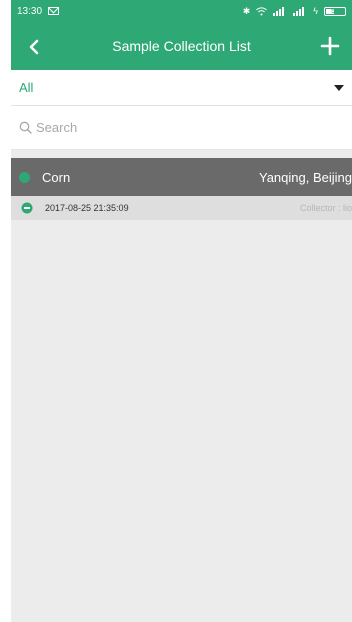 This screenshot has height=622, width=352. Describe the element at coordinates (54, 11) in the screenshot. I see `mail-icon` at that location.